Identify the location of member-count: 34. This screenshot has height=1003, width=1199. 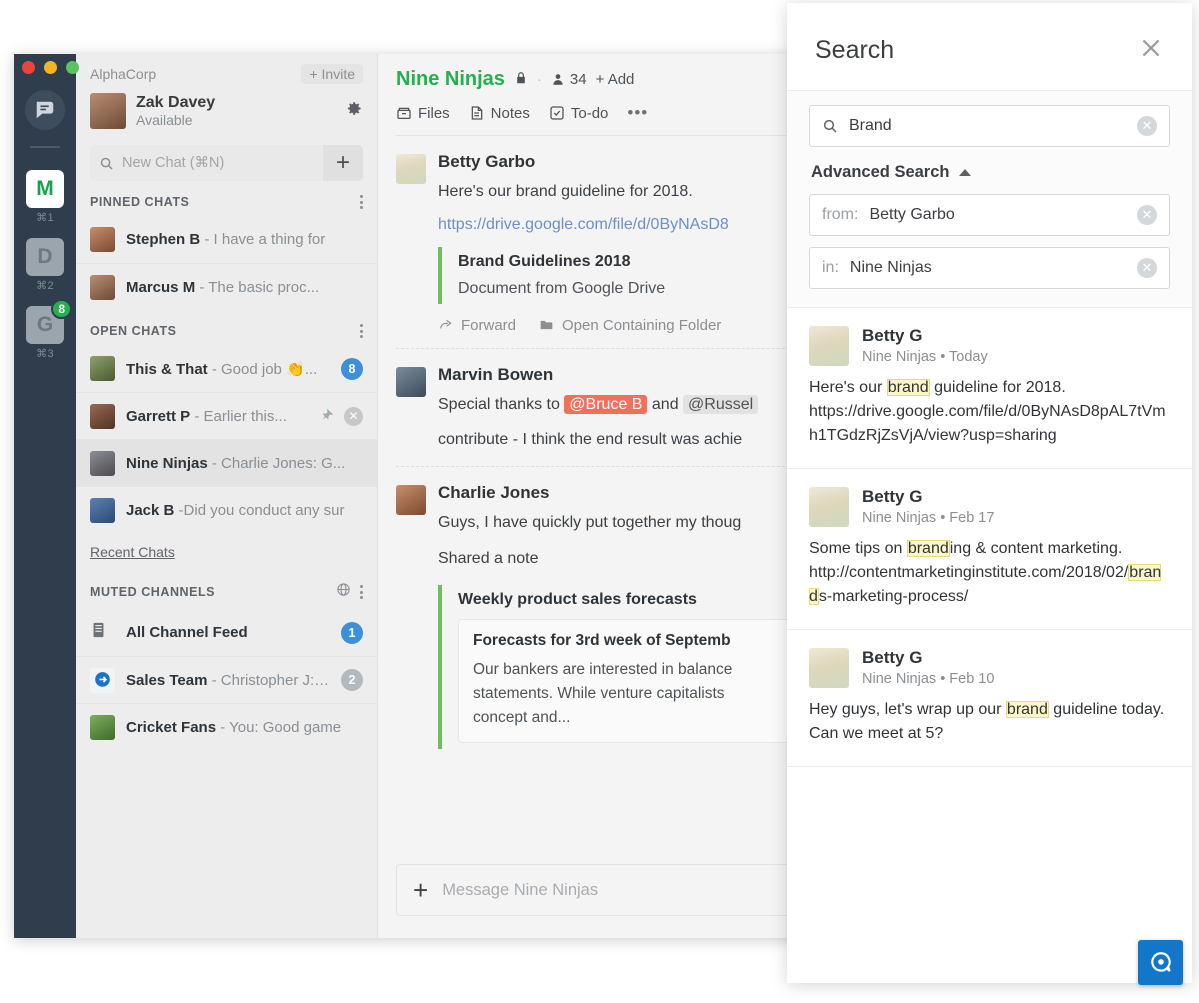
(569, 79).